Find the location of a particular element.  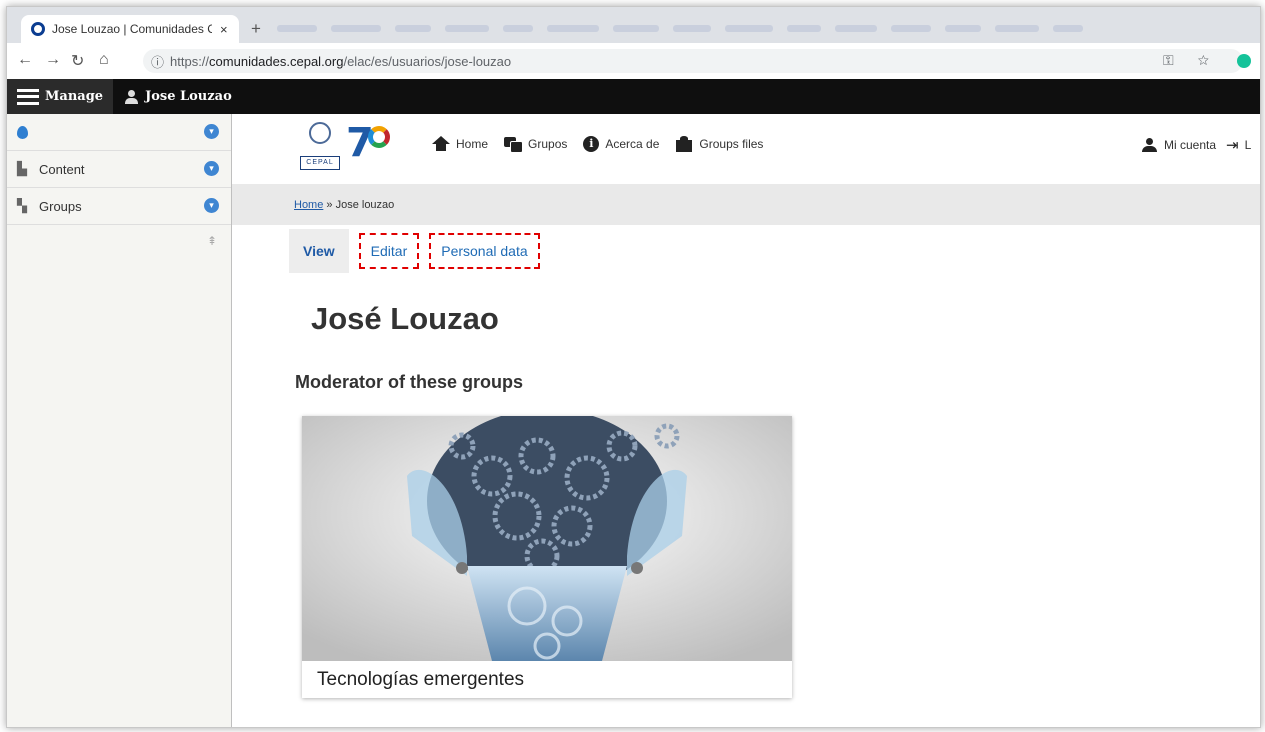

account-icon is located at coordinates (1149, 145).